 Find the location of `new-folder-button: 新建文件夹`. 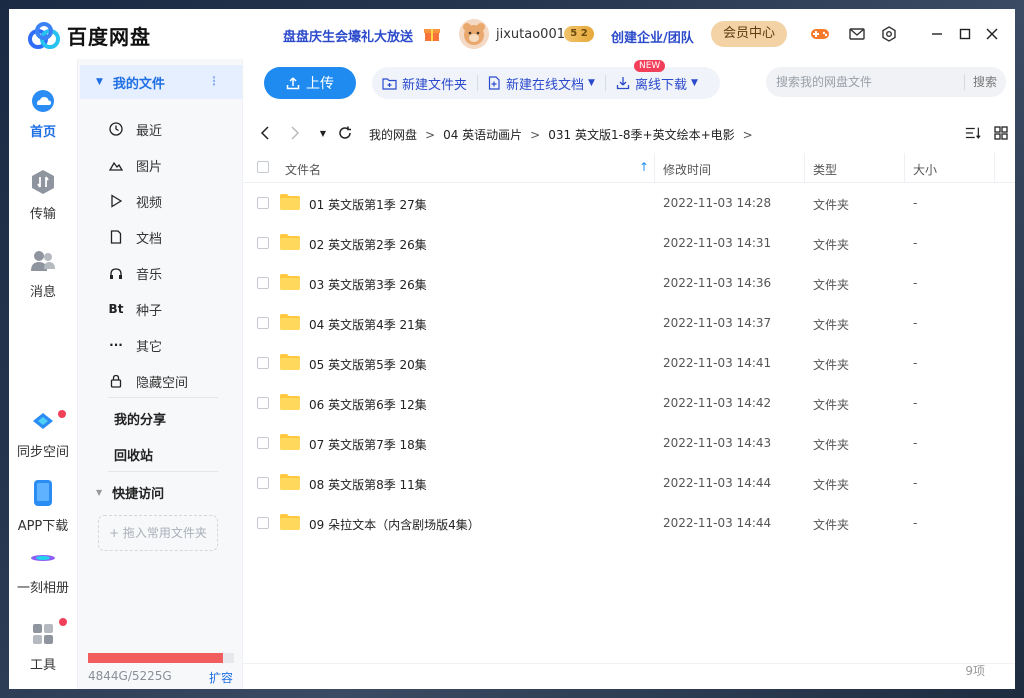

new-folder-button: 新建文件夹 is located at coordinates (424, 83).